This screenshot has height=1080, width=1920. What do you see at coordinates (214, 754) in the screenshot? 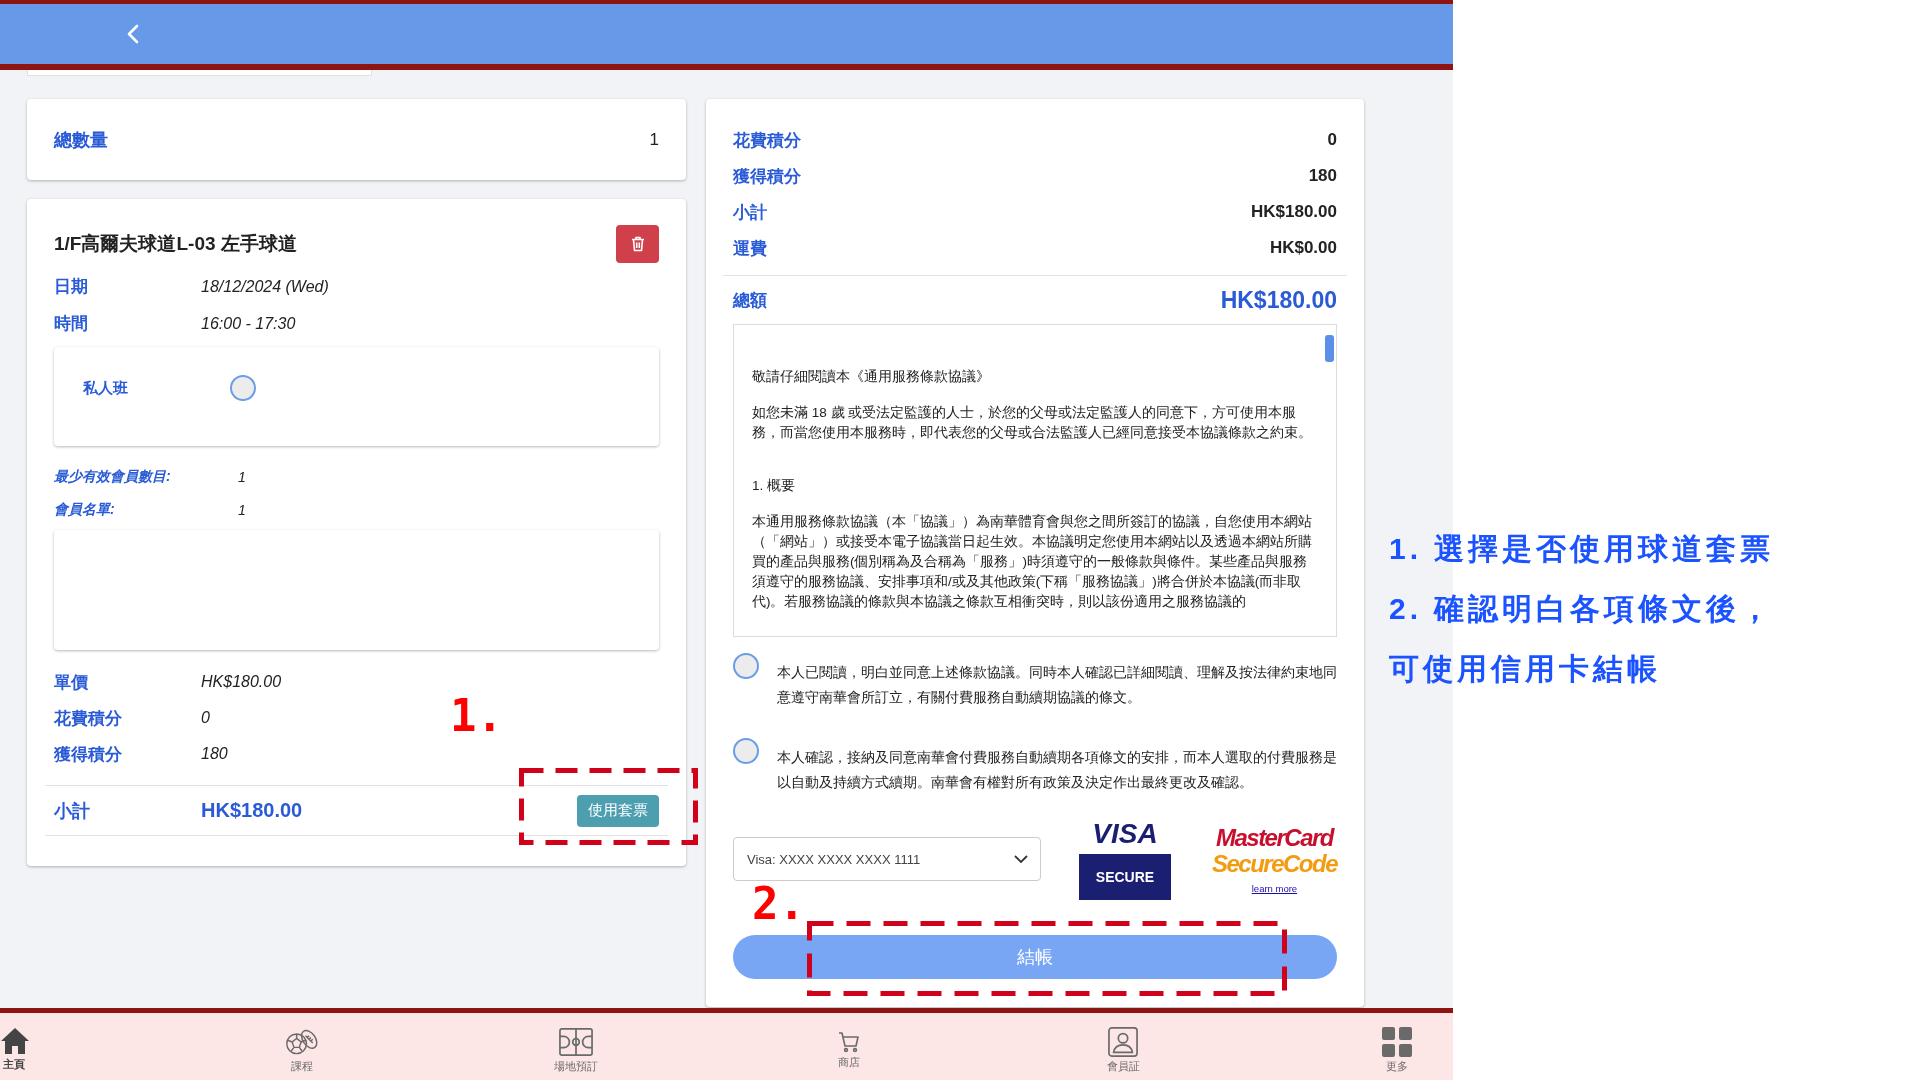
I see `price-value: 180` at bounding box center [214, 754].